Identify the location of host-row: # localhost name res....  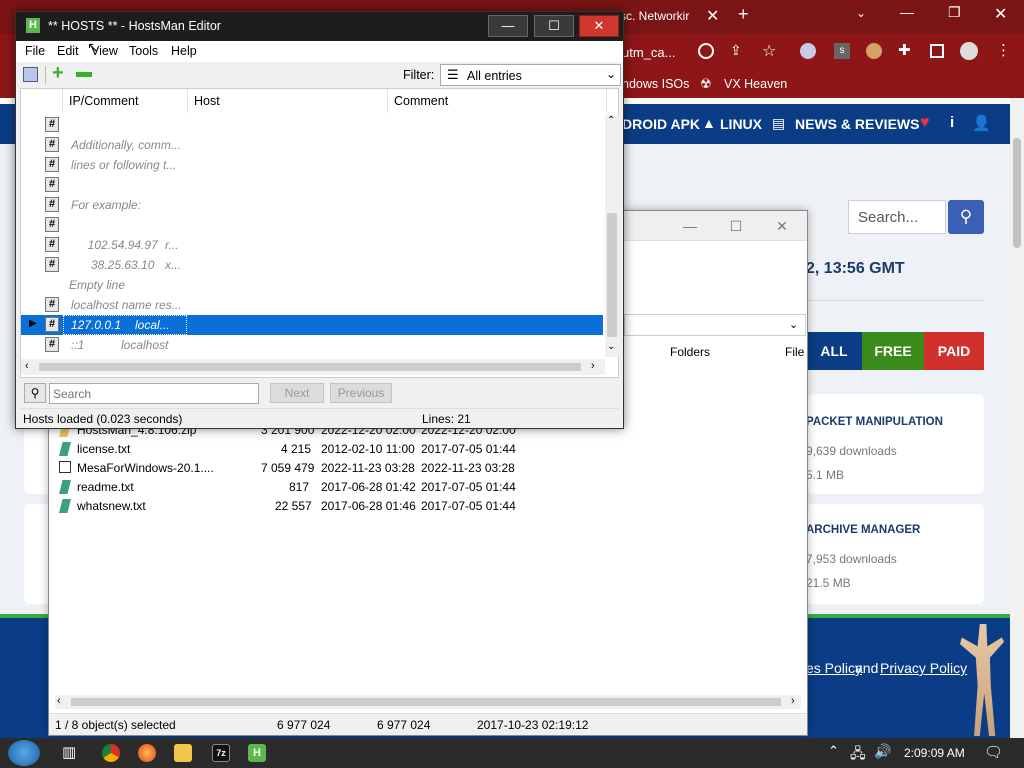
(312, 305).